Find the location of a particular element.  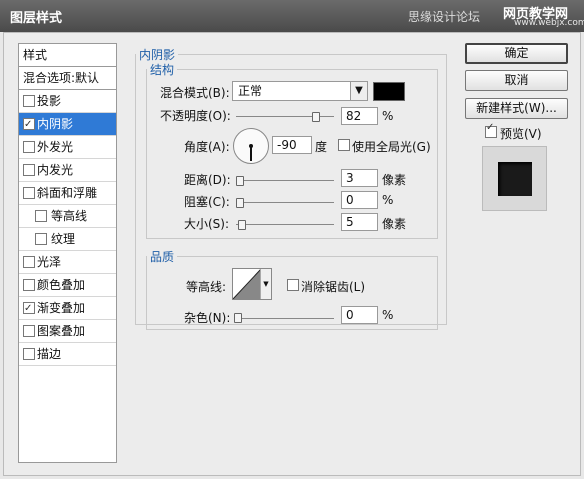

distance-label: 距离(D): is located at coordinates (207, 180).